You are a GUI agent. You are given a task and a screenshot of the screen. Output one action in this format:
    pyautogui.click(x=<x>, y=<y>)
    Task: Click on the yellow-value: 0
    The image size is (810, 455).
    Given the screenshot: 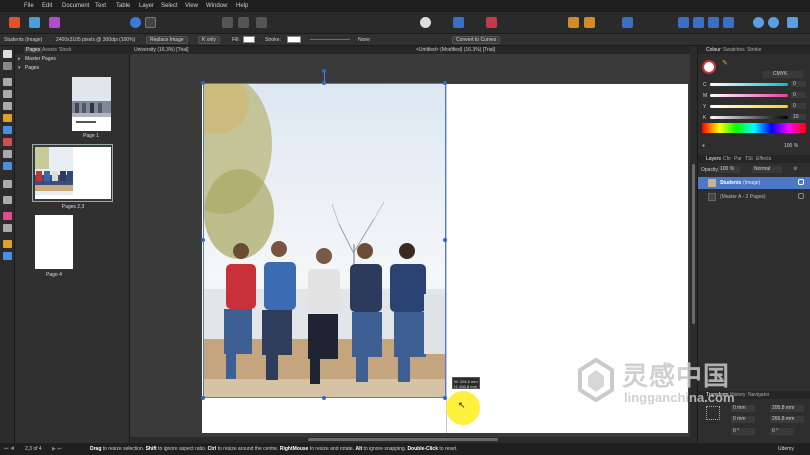 What is the action you would take?
    pyautogui.click(x=798, y=106)
    